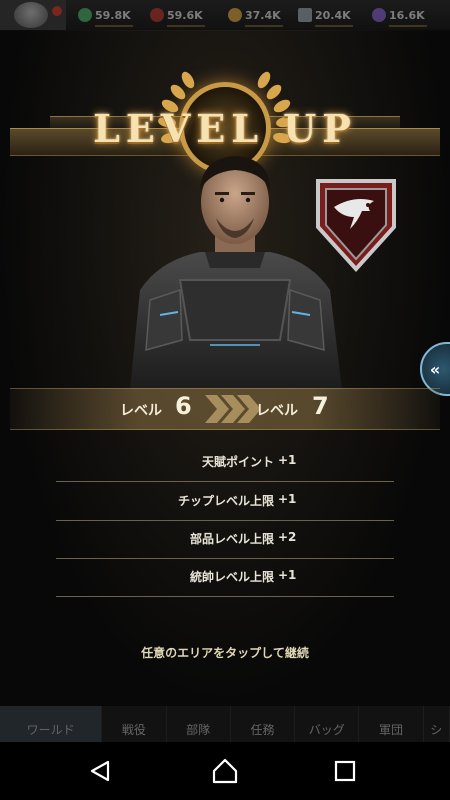 The height and width of the screenshot is (800, 450). I want to click on stat-name: 天賦ポイント, so click(237, 462).